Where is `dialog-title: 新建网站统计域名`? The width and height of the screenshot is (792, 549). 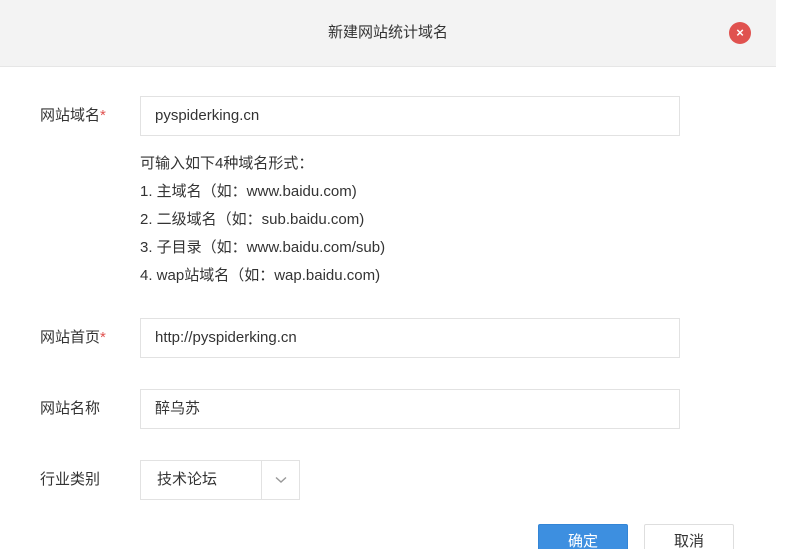 dialog-title: 新建网站统计域名 is located at coordinates (387, 32).